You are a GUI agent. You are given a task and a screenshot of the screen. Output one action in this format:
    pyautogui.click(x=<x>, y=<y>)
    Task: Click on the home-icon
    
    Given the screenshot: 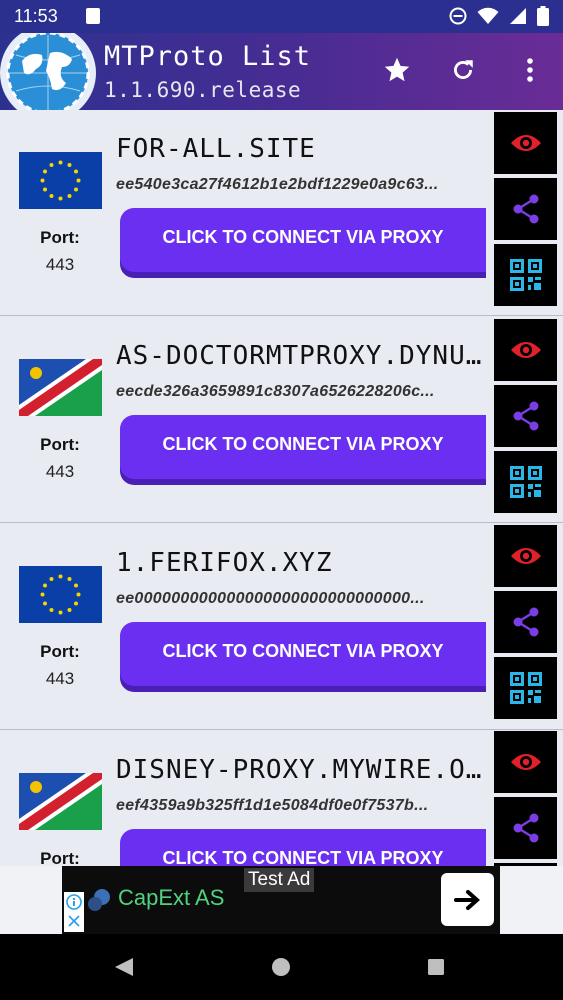 What is the action you would take?
    pyautogui.click(x=281, y=967)
    